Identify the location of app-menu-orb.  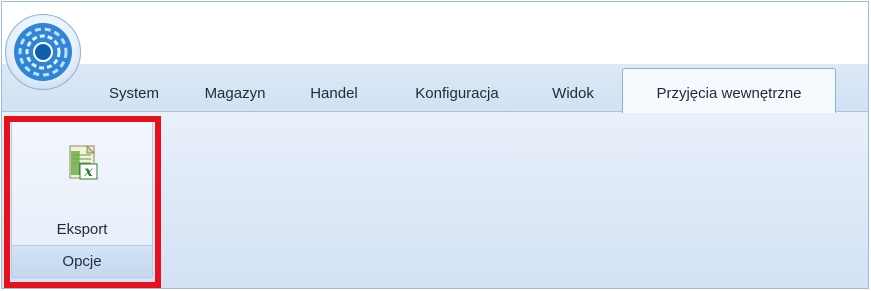
(43, 52).